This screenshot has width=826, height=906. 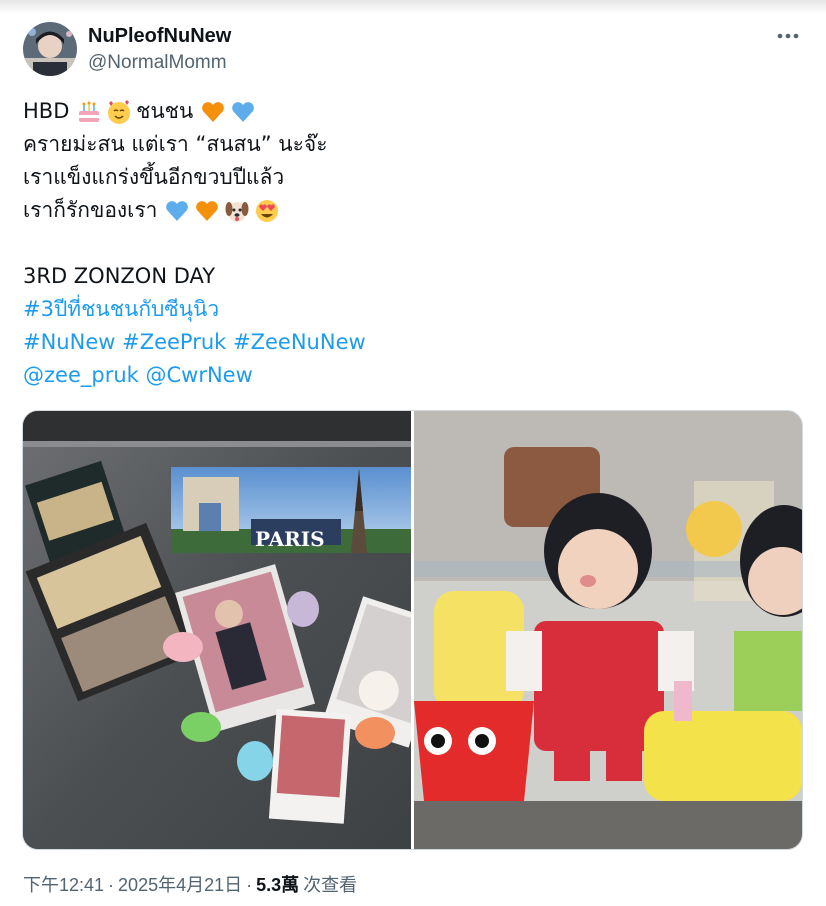 What do you see at coordinates (199, 375) in the screenshot?
I see `mention-link: @CwrNew` at bounding box center [199, 375].